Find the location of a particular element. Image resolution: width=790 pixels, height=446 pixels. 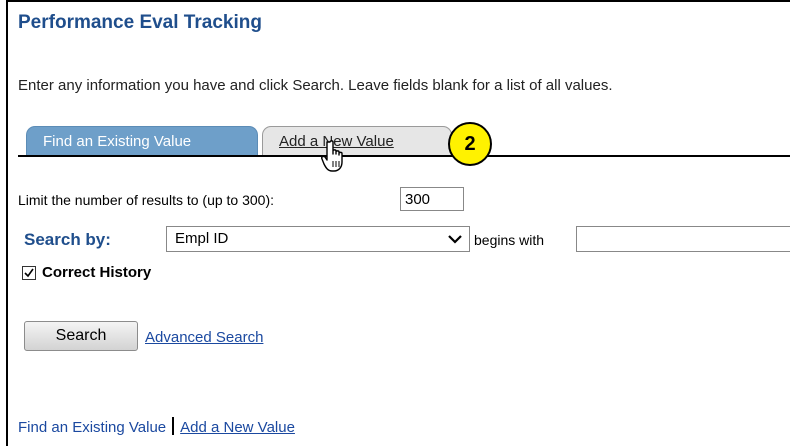

tab-find-existing-value: Find an Existing Value is located at coordinates (142, 141).